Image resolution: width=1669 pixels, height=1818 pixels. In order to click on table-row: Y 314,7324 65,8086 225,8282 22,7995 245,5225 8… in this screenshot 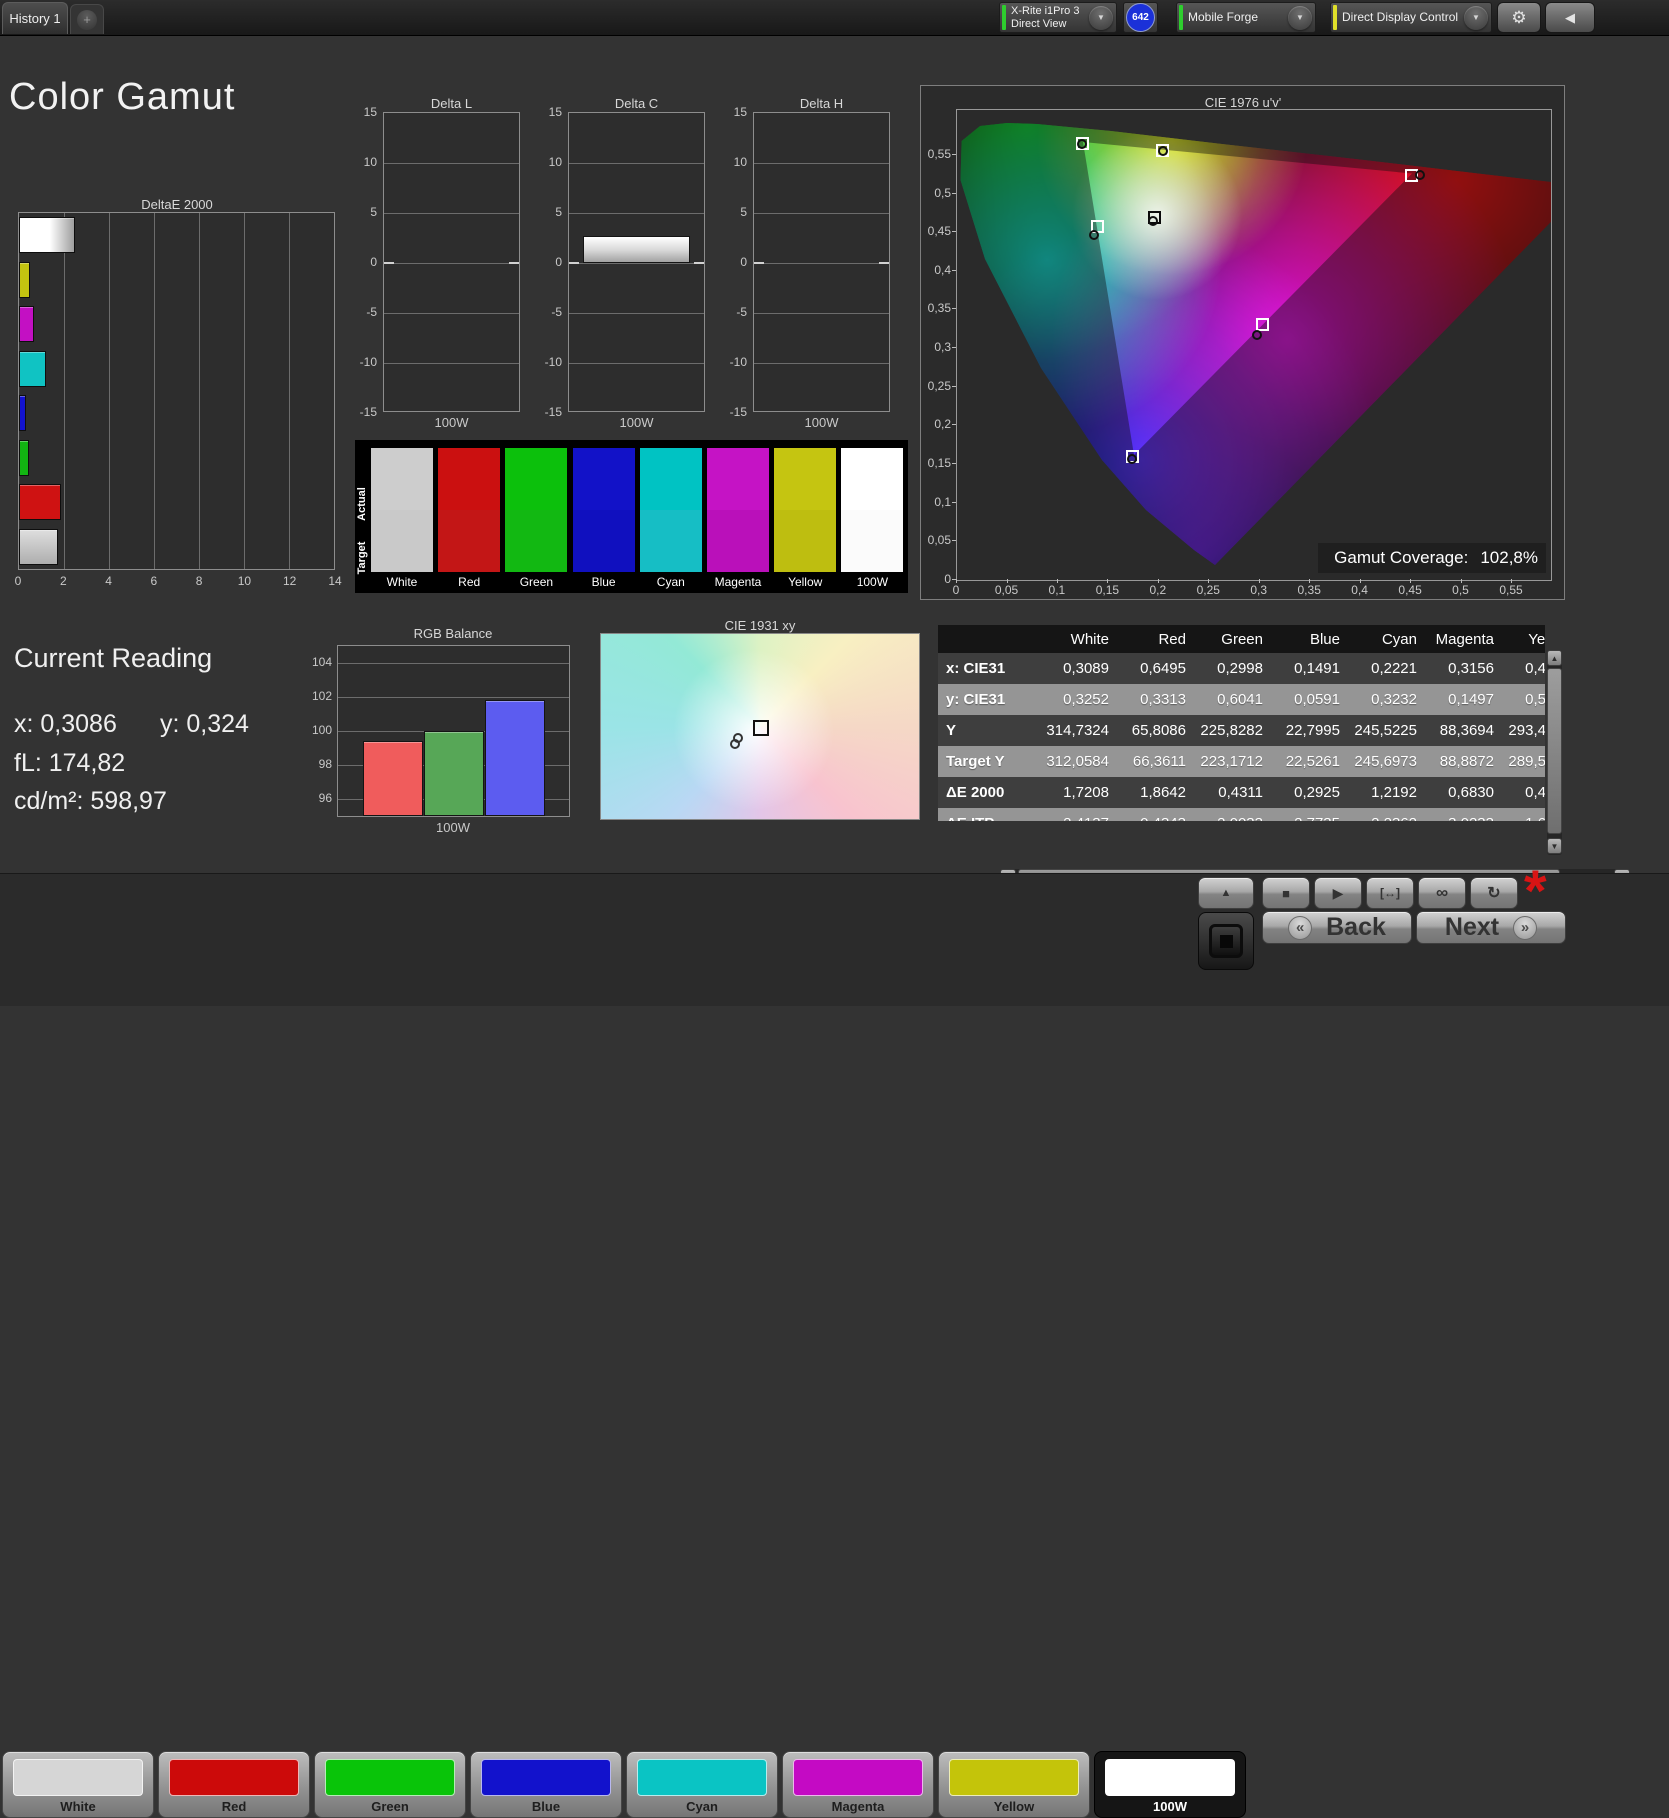, I will do `click(1241, 730)`.